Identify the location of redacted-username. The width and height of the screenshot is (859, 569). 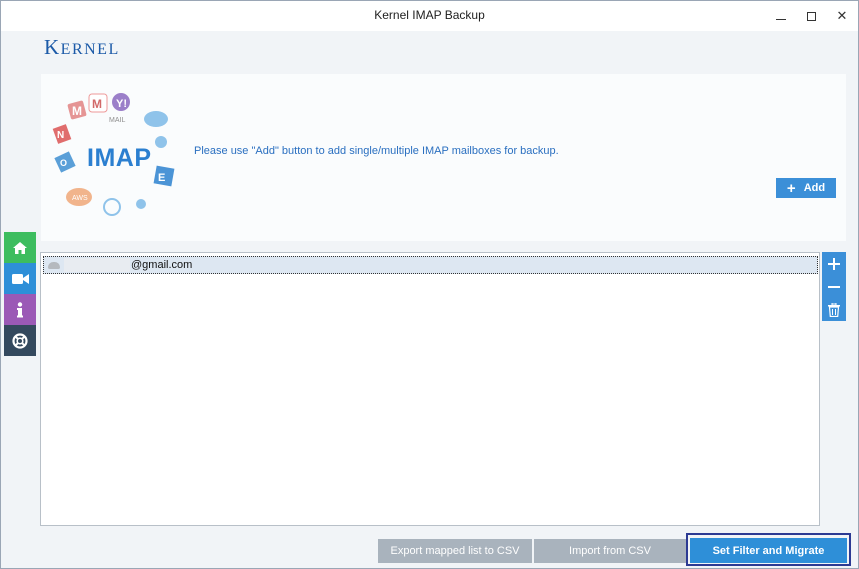
(97, 265).